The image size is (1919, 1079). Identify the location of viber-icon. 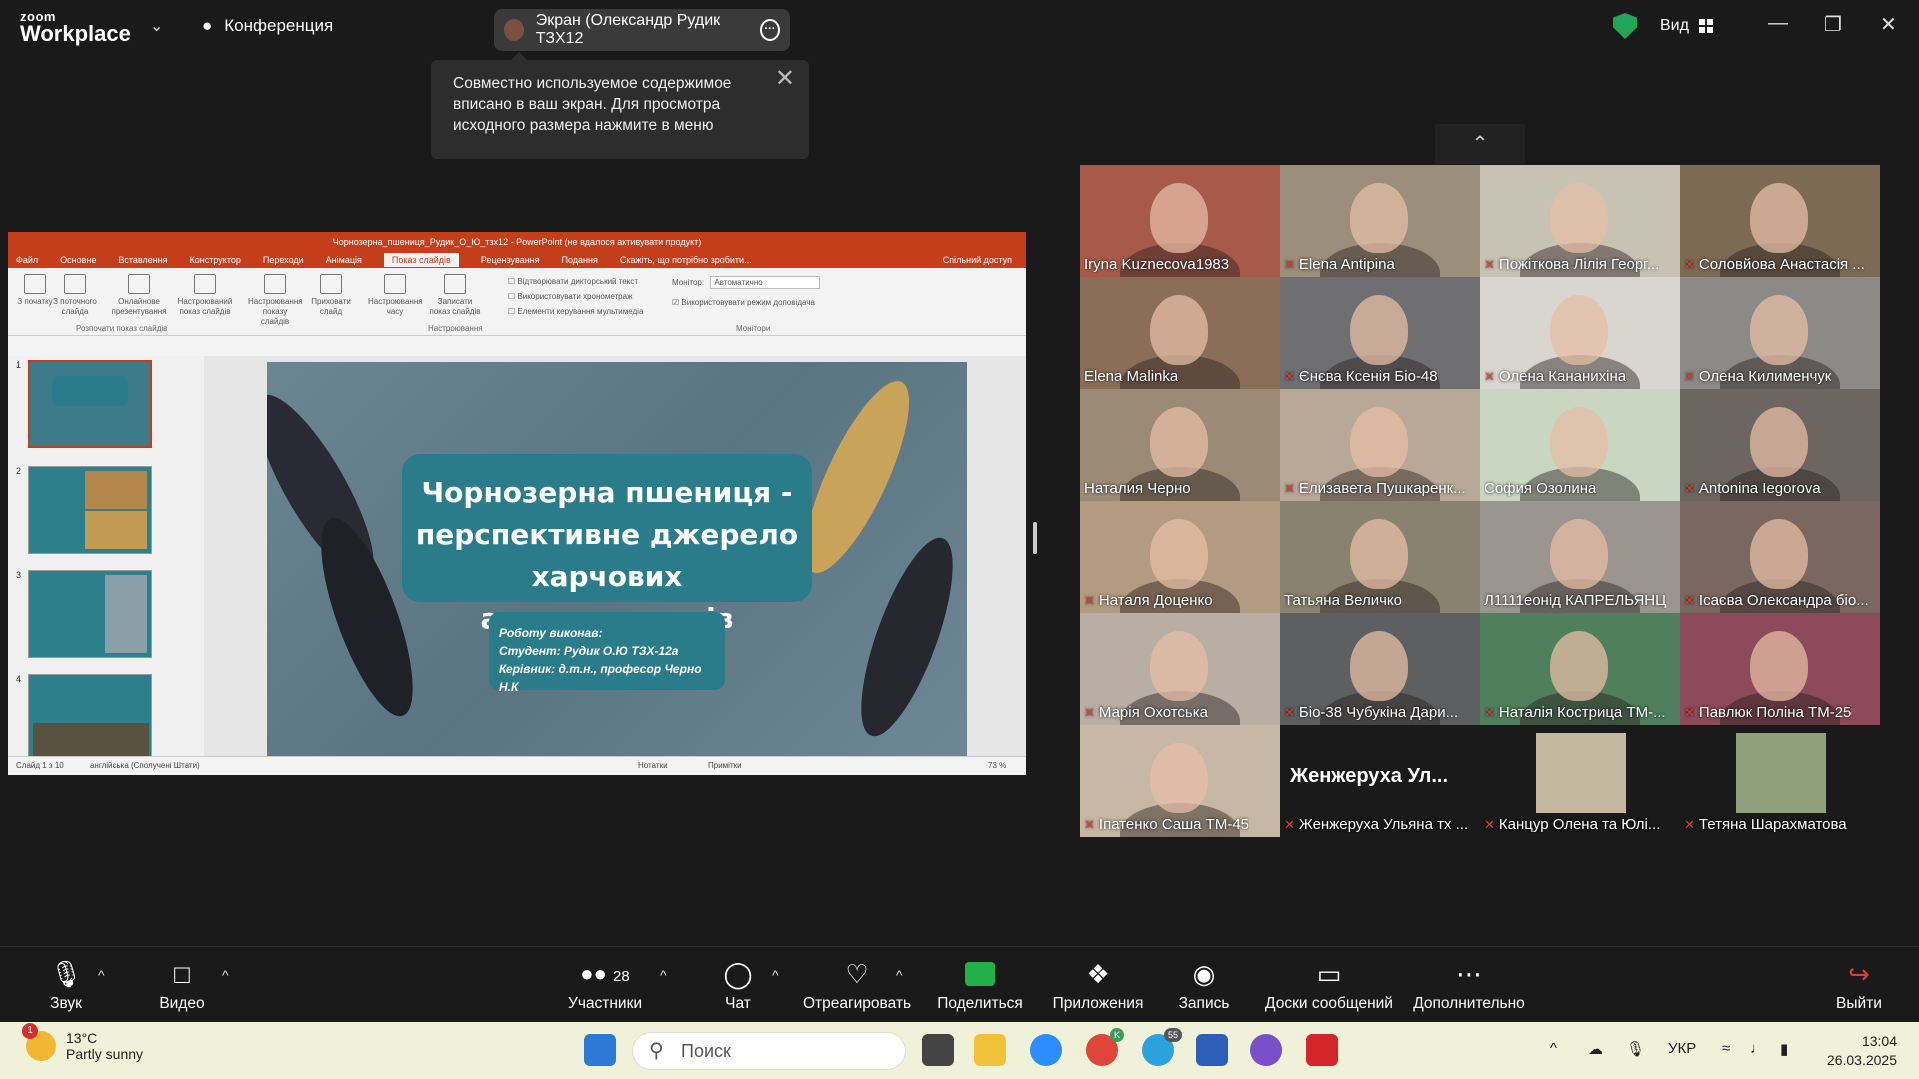
(1266, 1050).